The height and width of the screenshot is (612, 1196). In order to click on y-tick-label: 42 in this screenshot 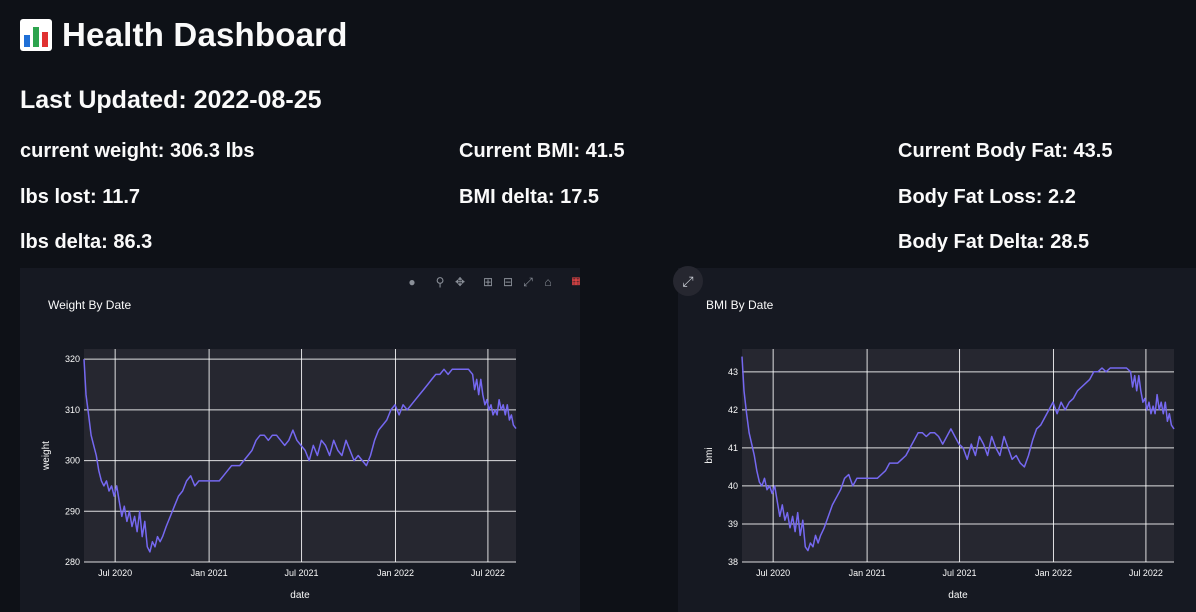, I will do `click(733, 410)`.